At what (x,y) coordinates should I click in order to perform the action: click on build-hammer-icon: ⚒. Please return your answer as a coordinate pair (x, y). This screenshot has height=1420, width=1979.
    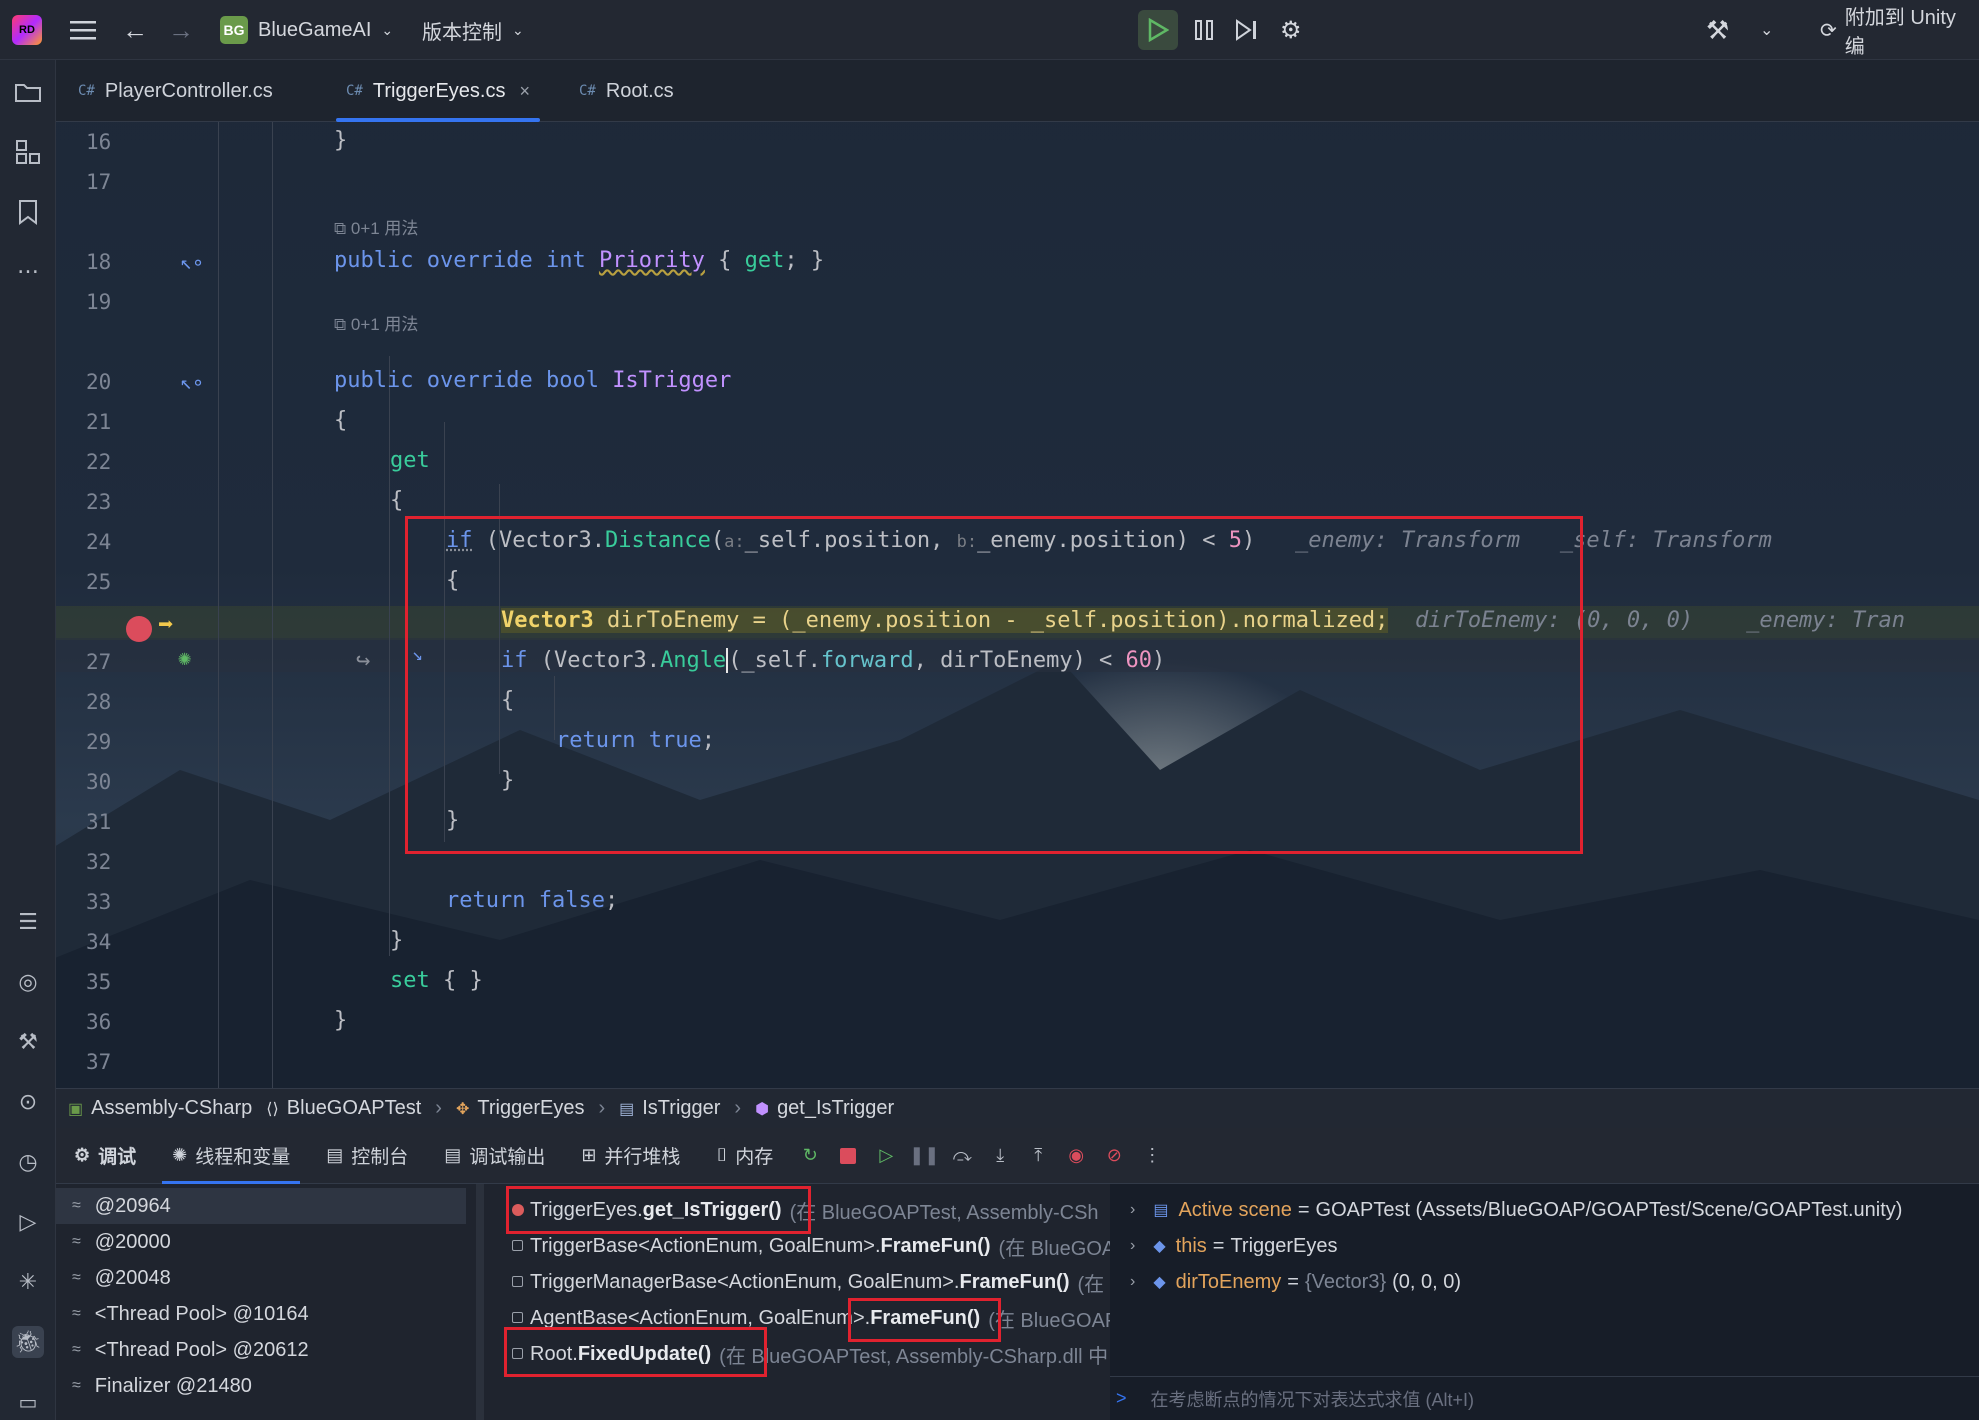
    Looking at the image, I should click on (1717, 30).